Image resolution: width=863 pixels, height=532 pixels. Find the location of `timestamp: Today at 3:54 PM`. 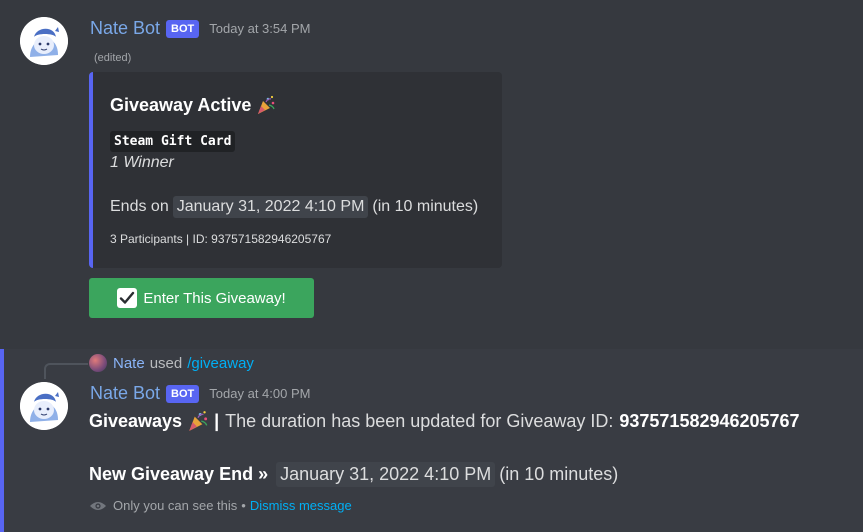

timestamp: Today at 3:54 PM is located at coordinates (259, 28).